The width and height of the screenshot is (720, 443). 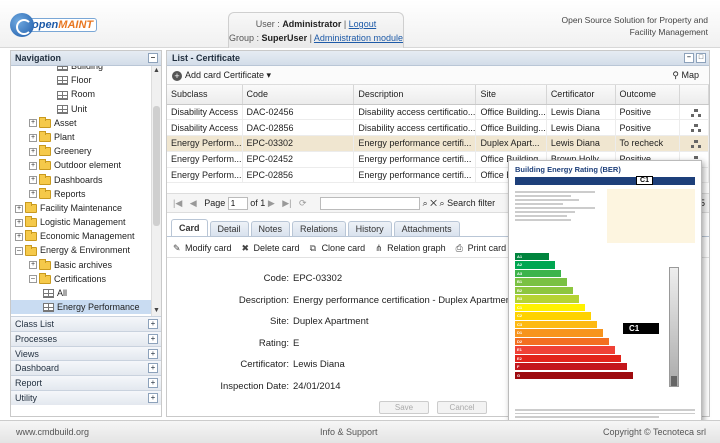 What do you see at coordinates (556, 324) in the screenshot?
I see `rating-band: C3` at bounding box center [556, 324].